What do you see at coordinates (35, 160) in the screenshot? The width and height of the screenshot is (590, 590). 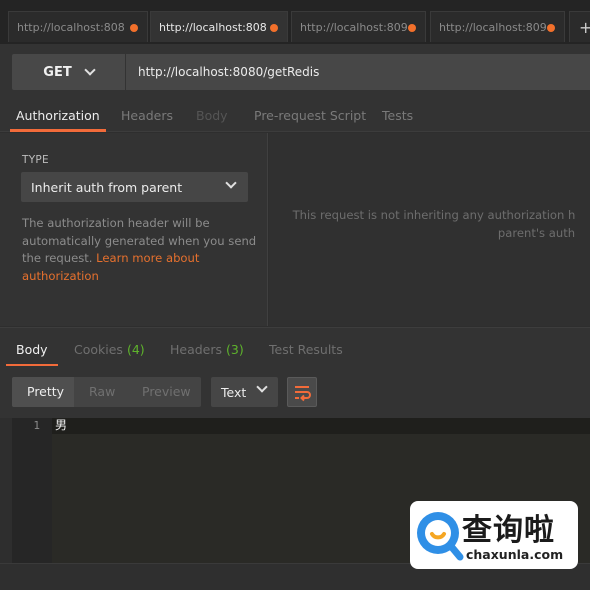 I see `auth-type-label: TYPE` at bounding box center [35, 160].